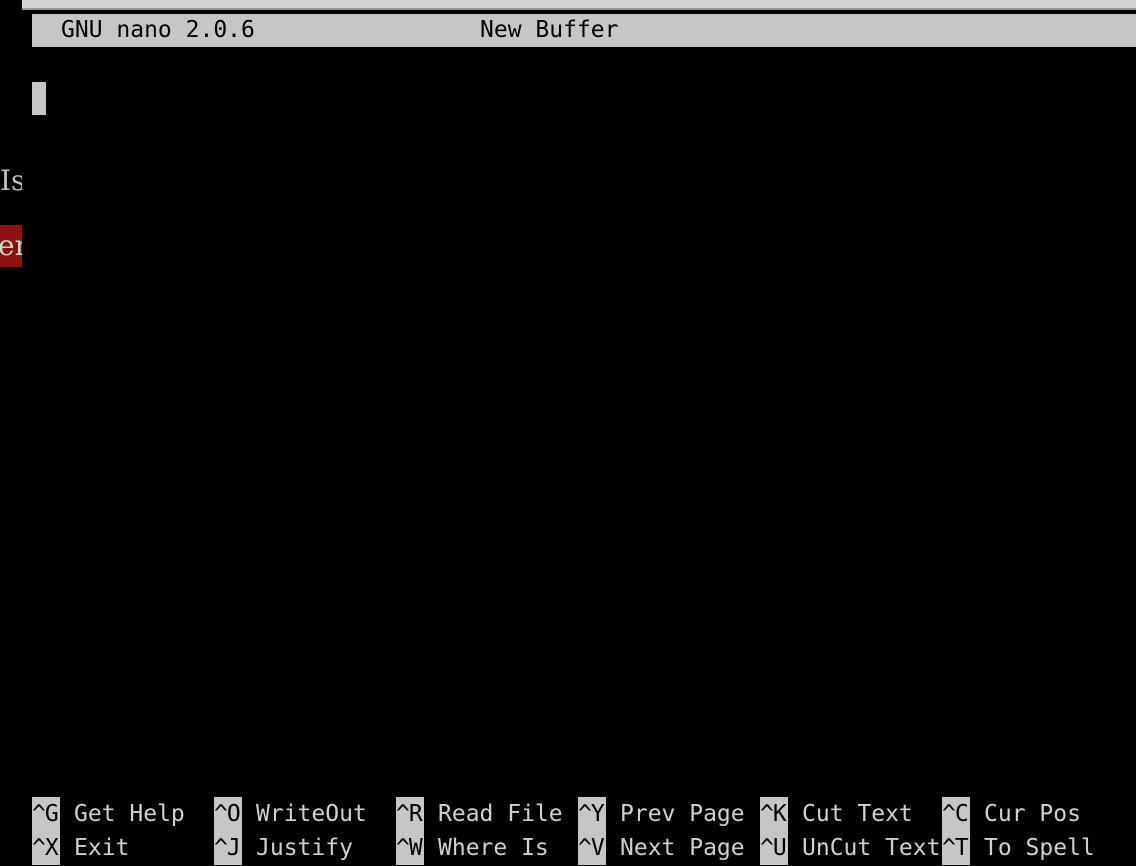  What do you see at coordinates (1039, 848) in the screenshot?
I see `shortcut-label: To Spell` at bounding box center [1039, 848].